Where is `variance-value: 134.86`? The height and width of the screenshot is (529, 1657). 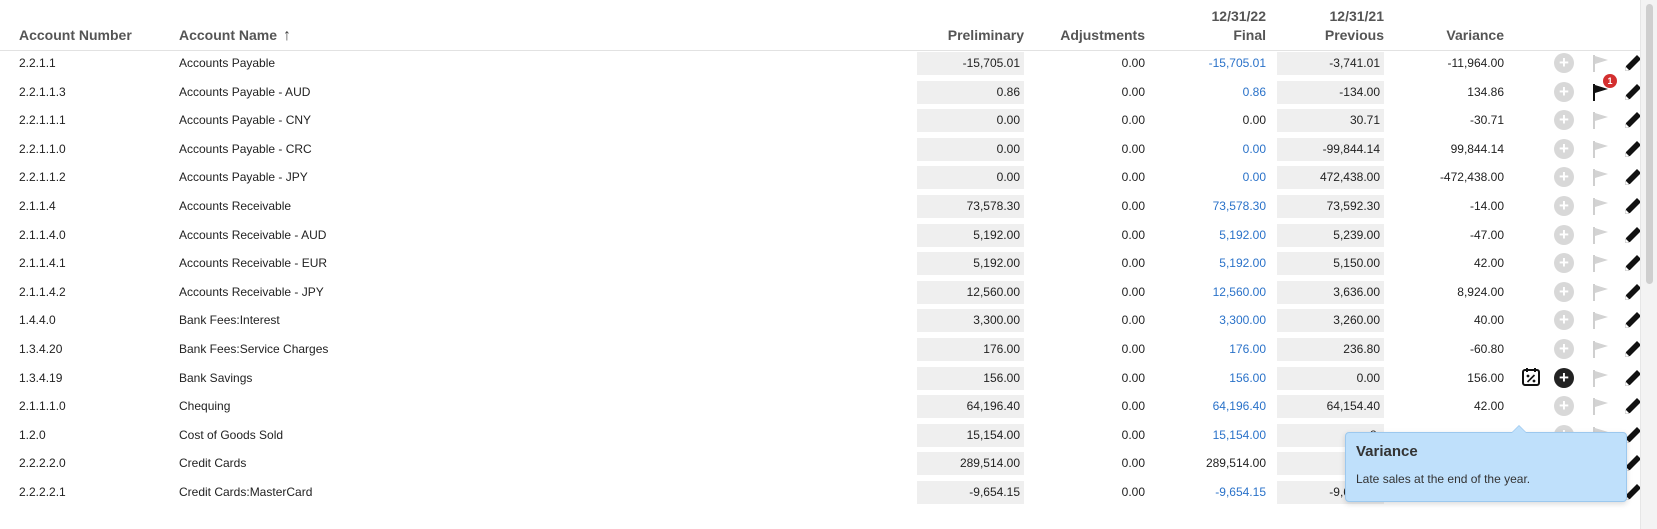
variance-value: 134.86 is located at coordinates (1485, 91).